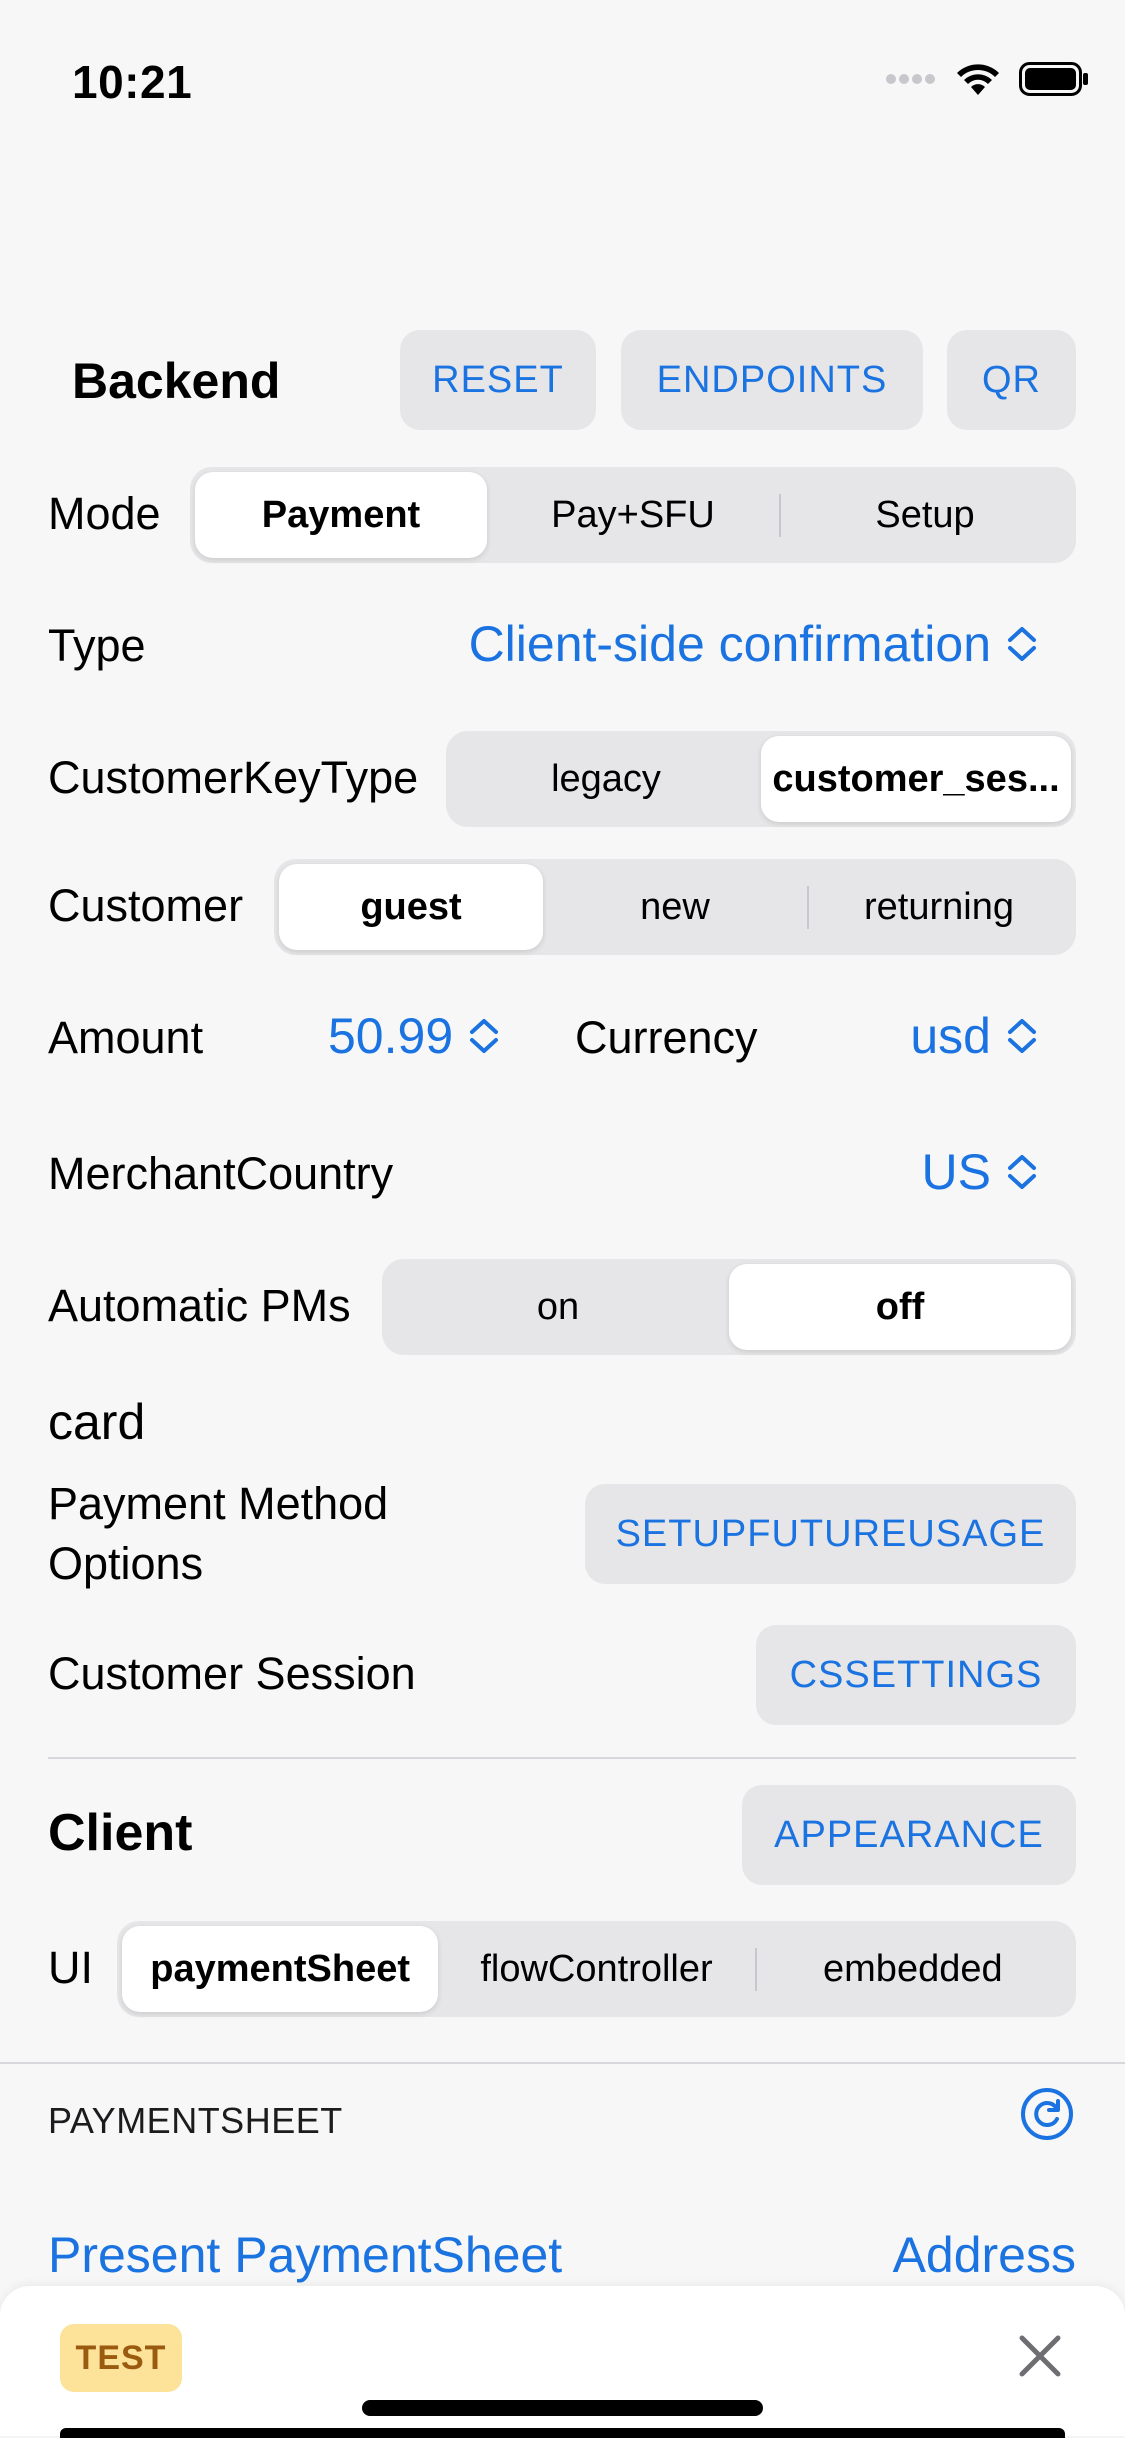 The image size is (1125, 2438). What do you see at coordinates (132, 82) in the screenshot?
I see `status-time: 10:21` at bounding box center [132, 82].